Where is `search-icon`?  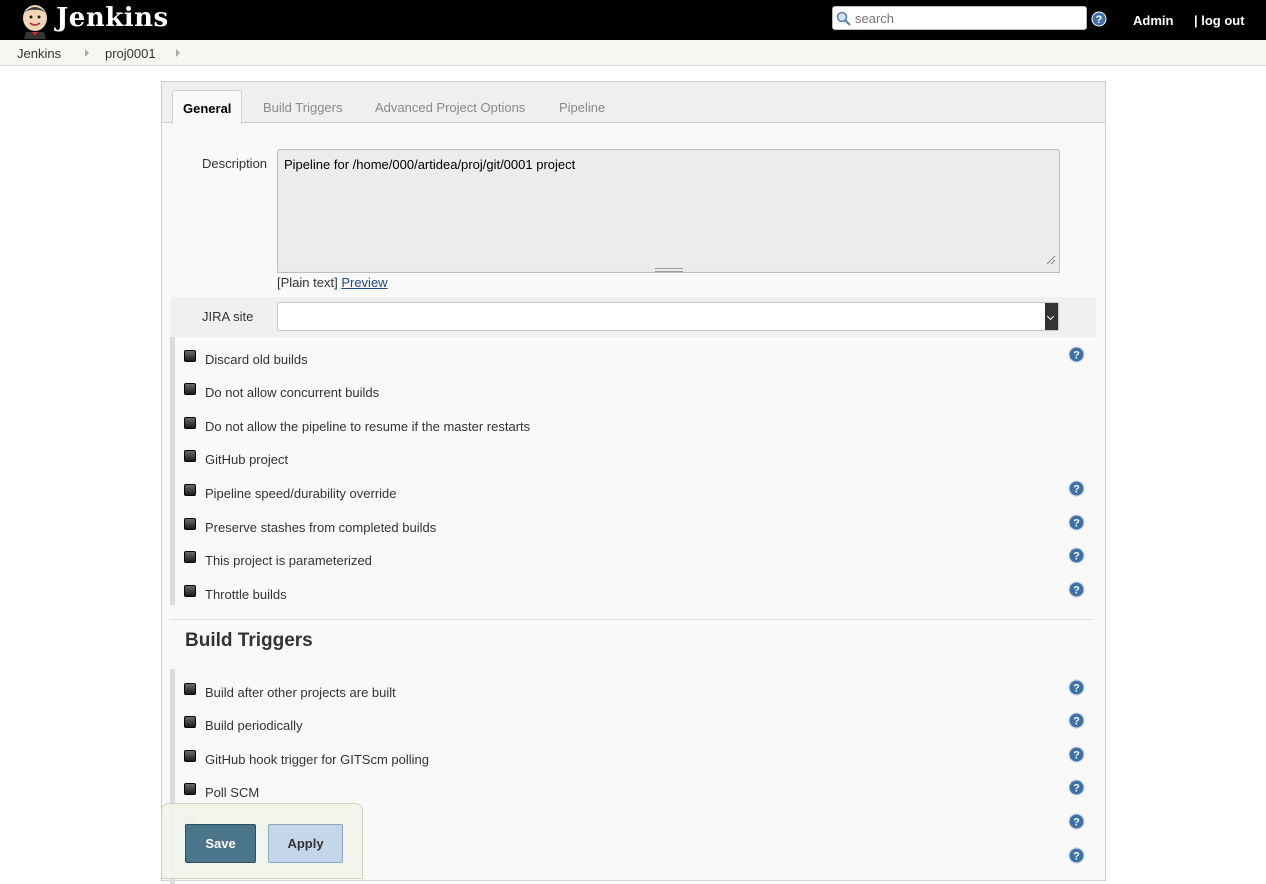 search-icon is located at coordinates (843, 18).